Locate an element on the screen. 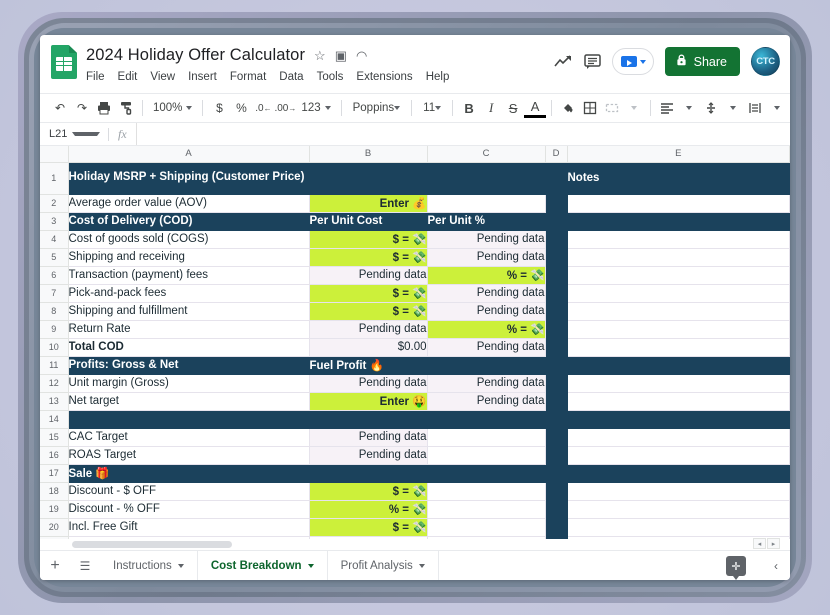 Image resolution: width=830 pixels, height=615 pixels. cell-A15: CAC Target is located at coordinates (188, 437).